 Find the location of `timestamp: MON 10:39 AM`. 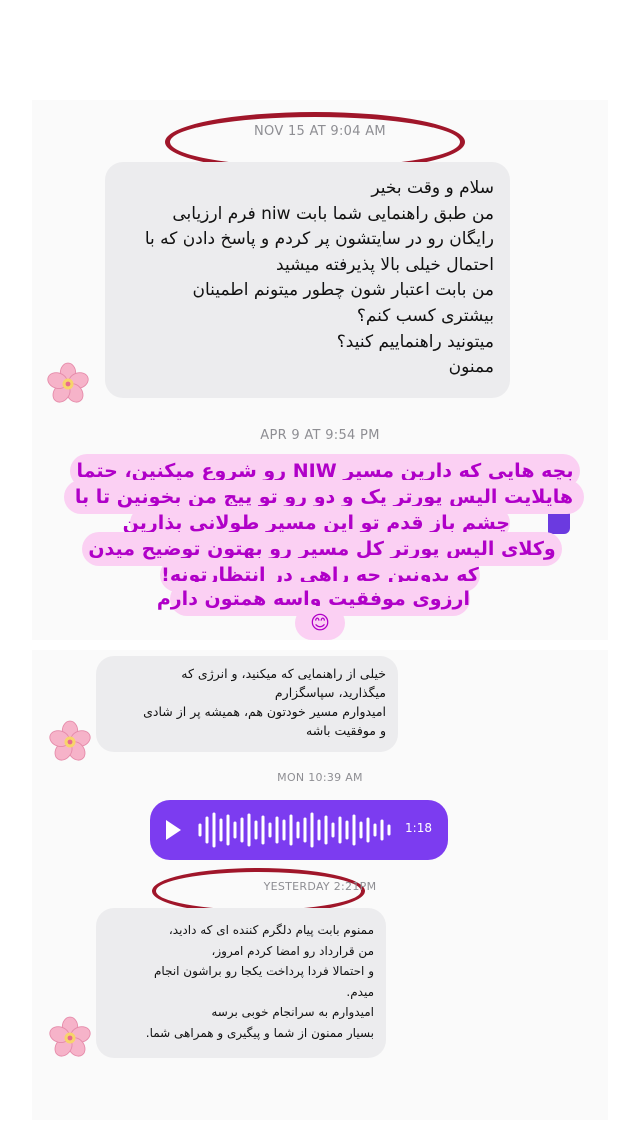

timestamp: MON 10:39 AM is located at coordinates (320, 777).